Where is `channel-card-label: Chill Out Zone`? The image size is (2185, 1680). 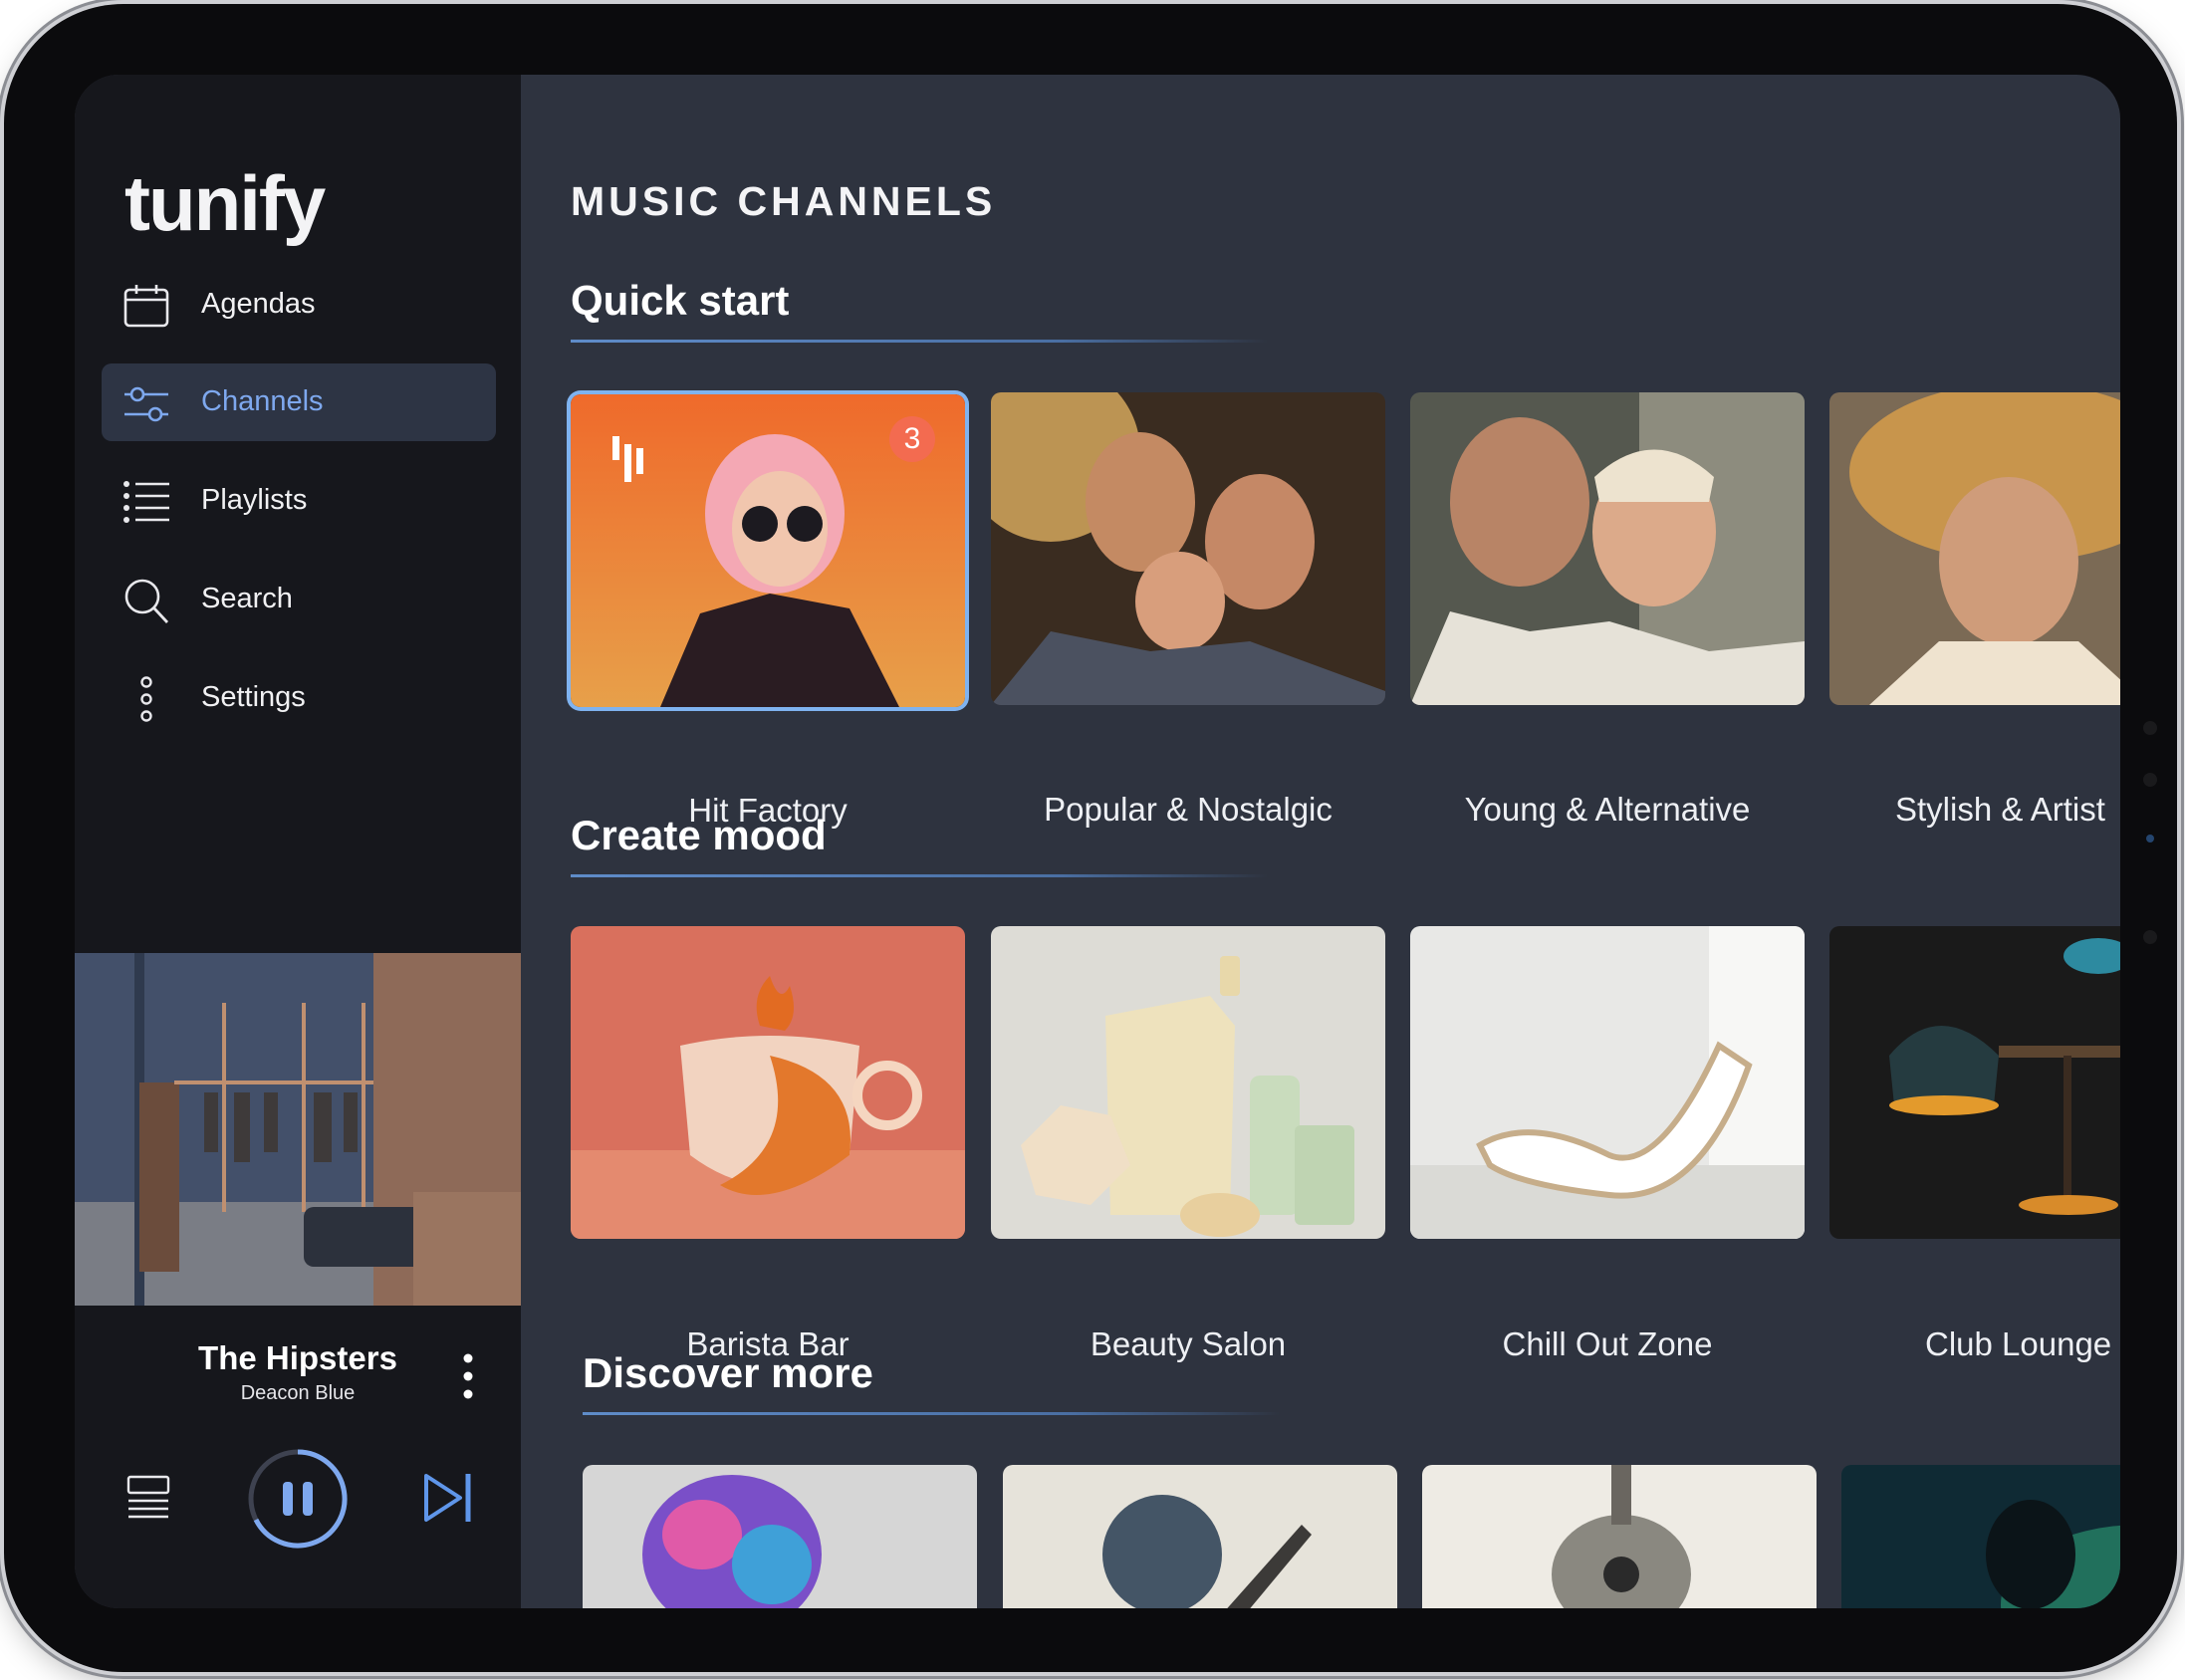 channel-card-label: Chill Out Zone is located at coordinates (1607, 1343).